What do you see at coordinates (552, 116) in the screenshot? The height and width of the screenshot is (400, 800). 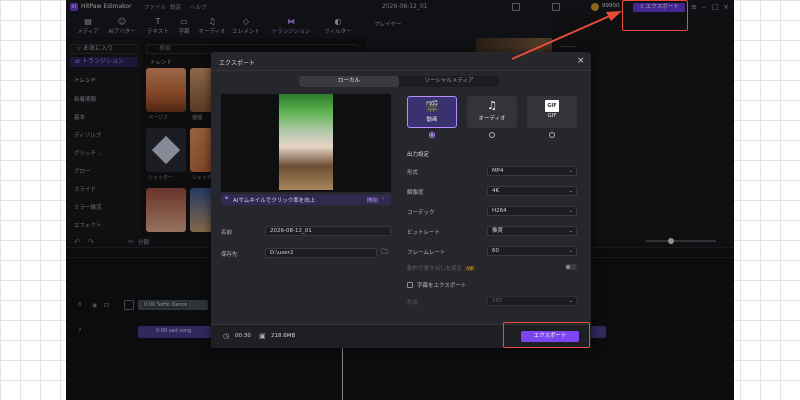 I see `format-gif-label: GIF` at bounding box center [552, 116].